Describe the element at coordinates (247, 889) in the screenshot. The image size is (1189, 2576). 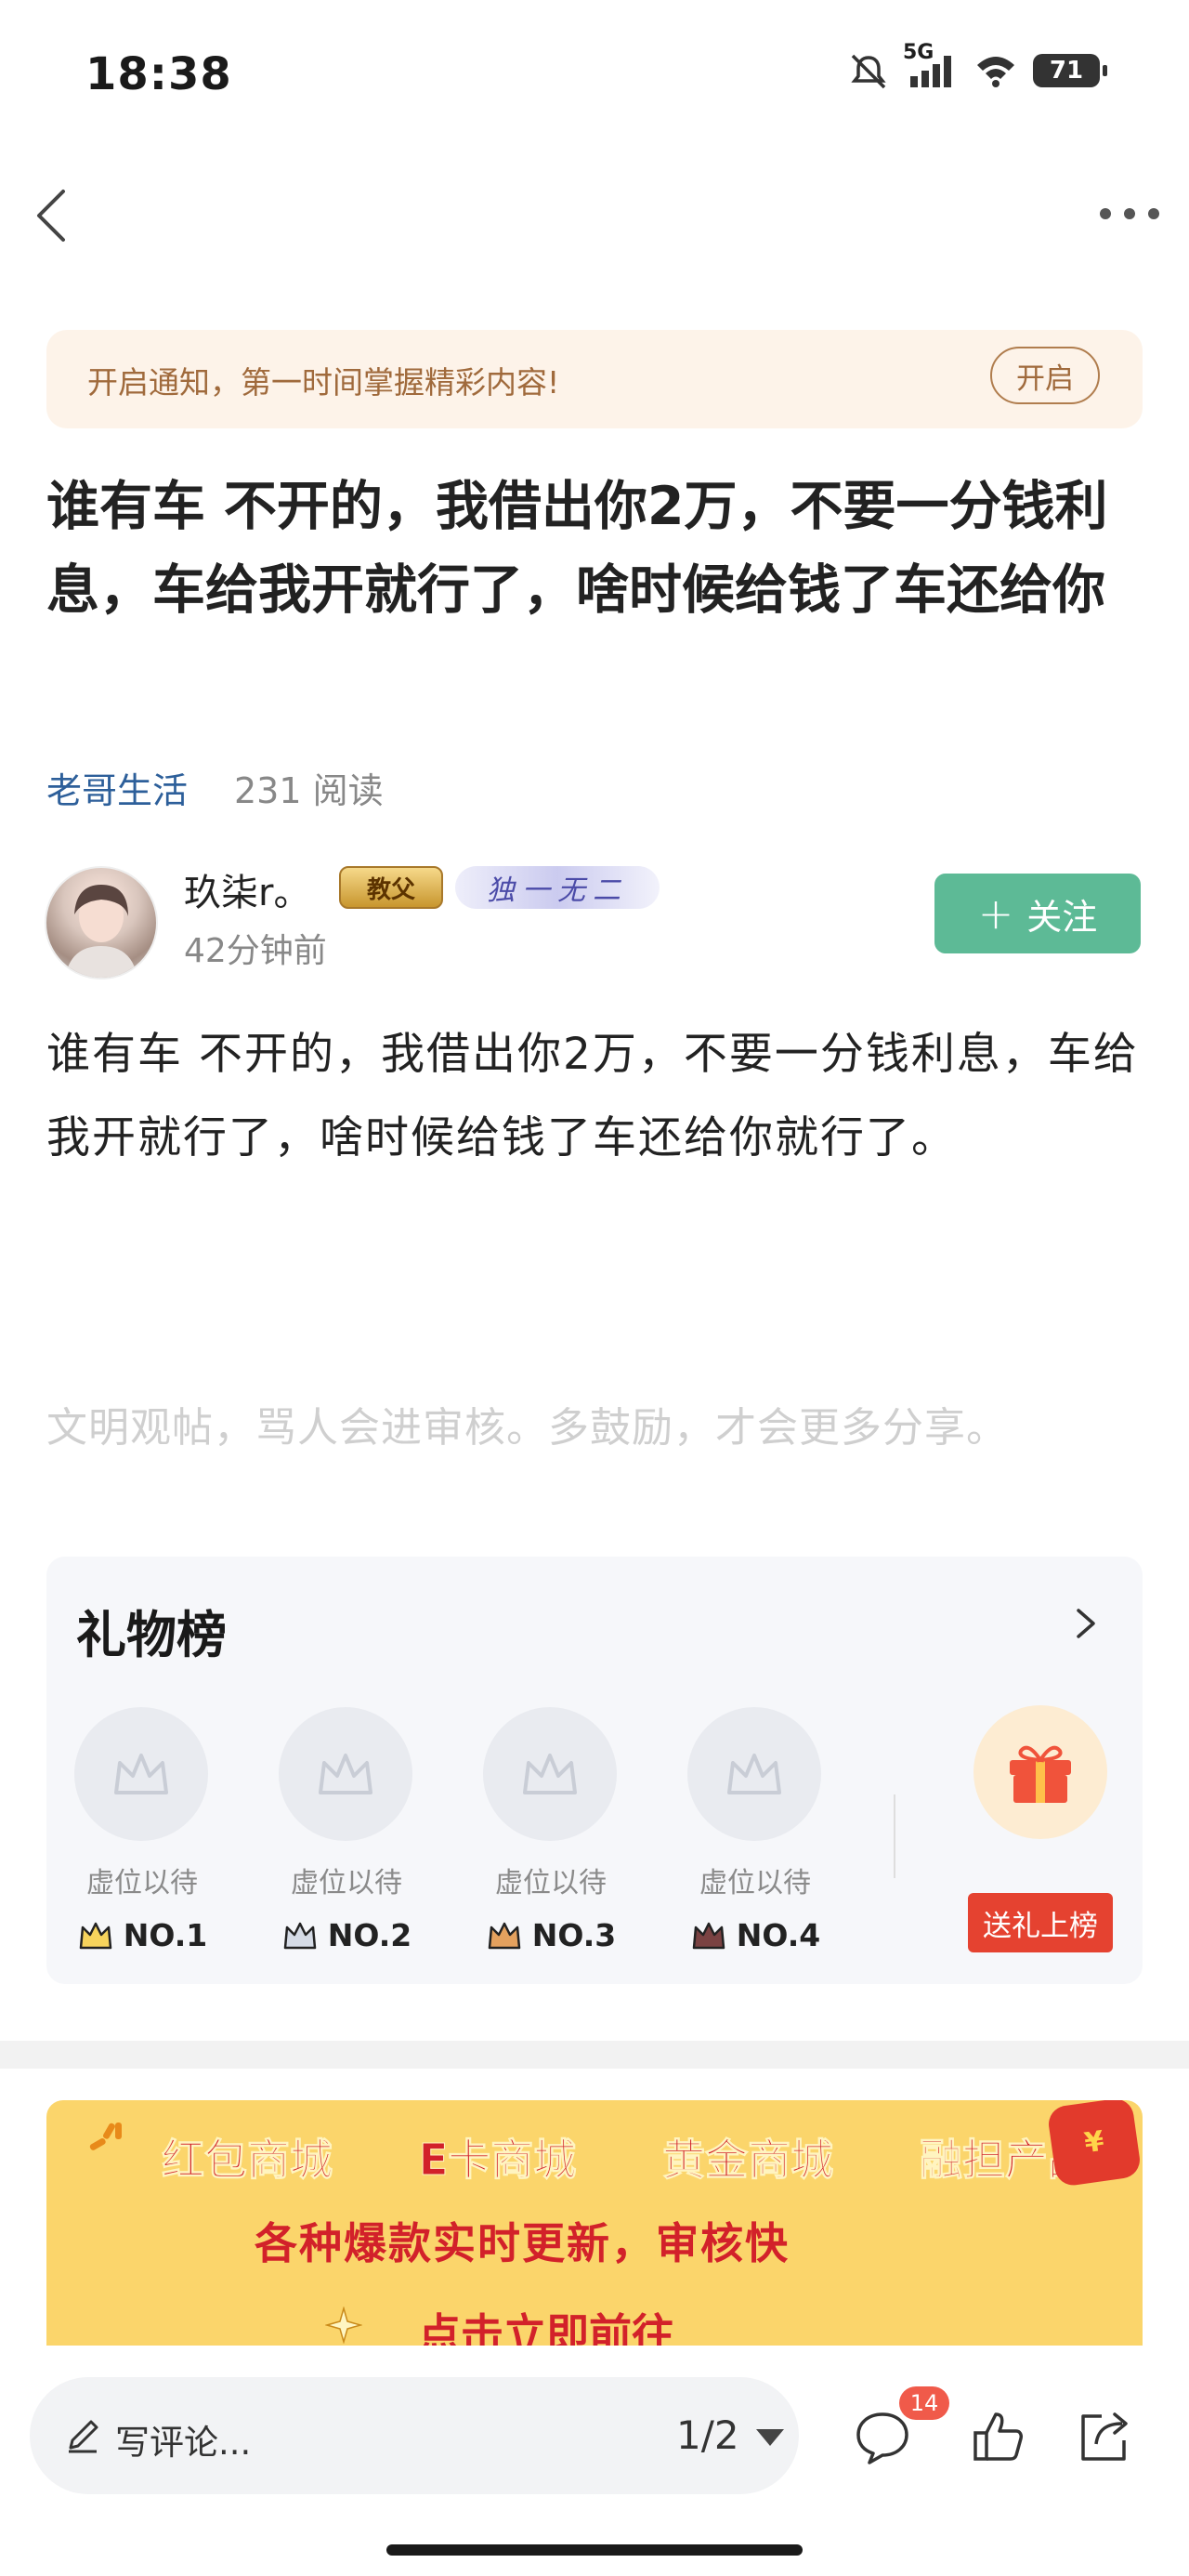
I see `author-name: 玖柒r。` at that location.